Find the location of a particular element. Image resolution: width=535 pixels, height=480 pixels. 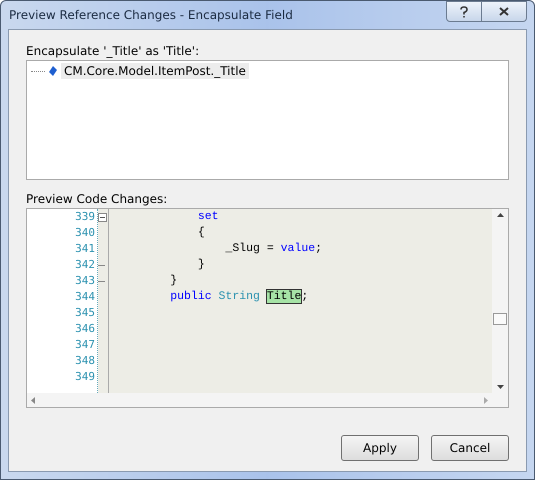

vertical-scrollbar is located at coordinates (500, 301).